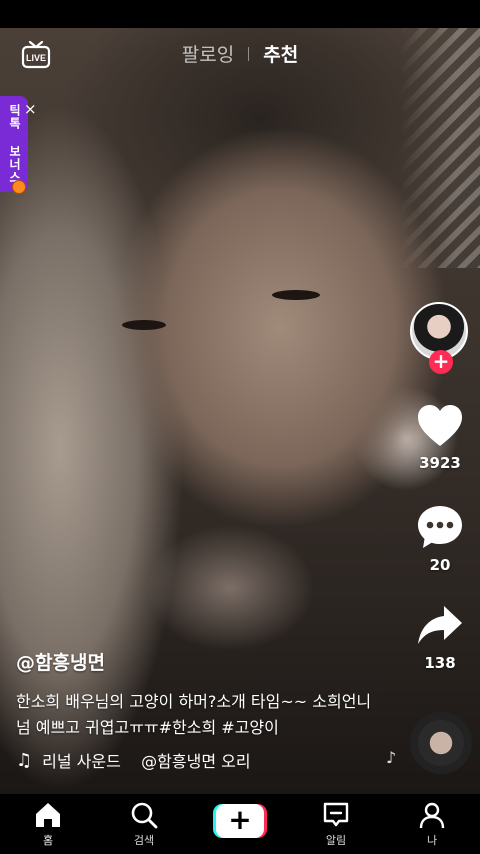 The width and height of the screenshot is (480, 854). I want to click on nav-inbox-label: 알림, so click(336, 840).